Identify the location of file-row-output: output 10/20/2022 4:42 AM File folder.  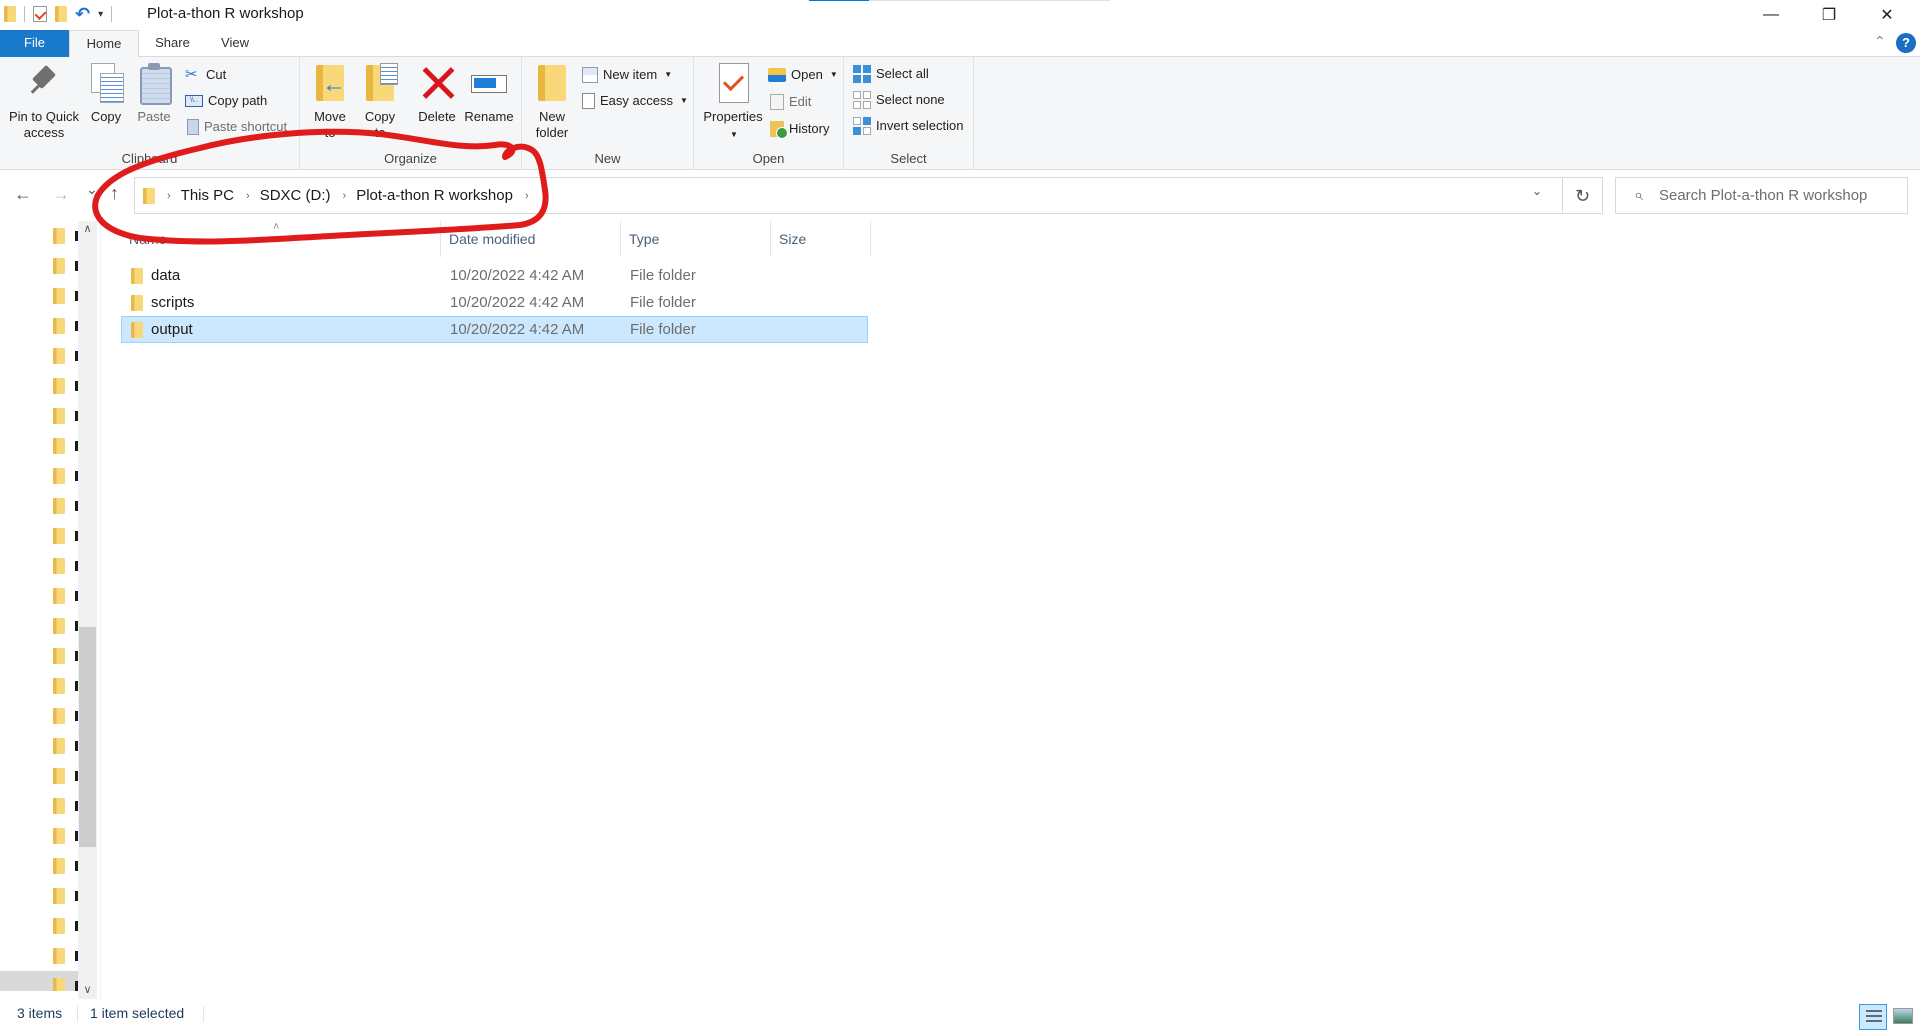
(494, 329).